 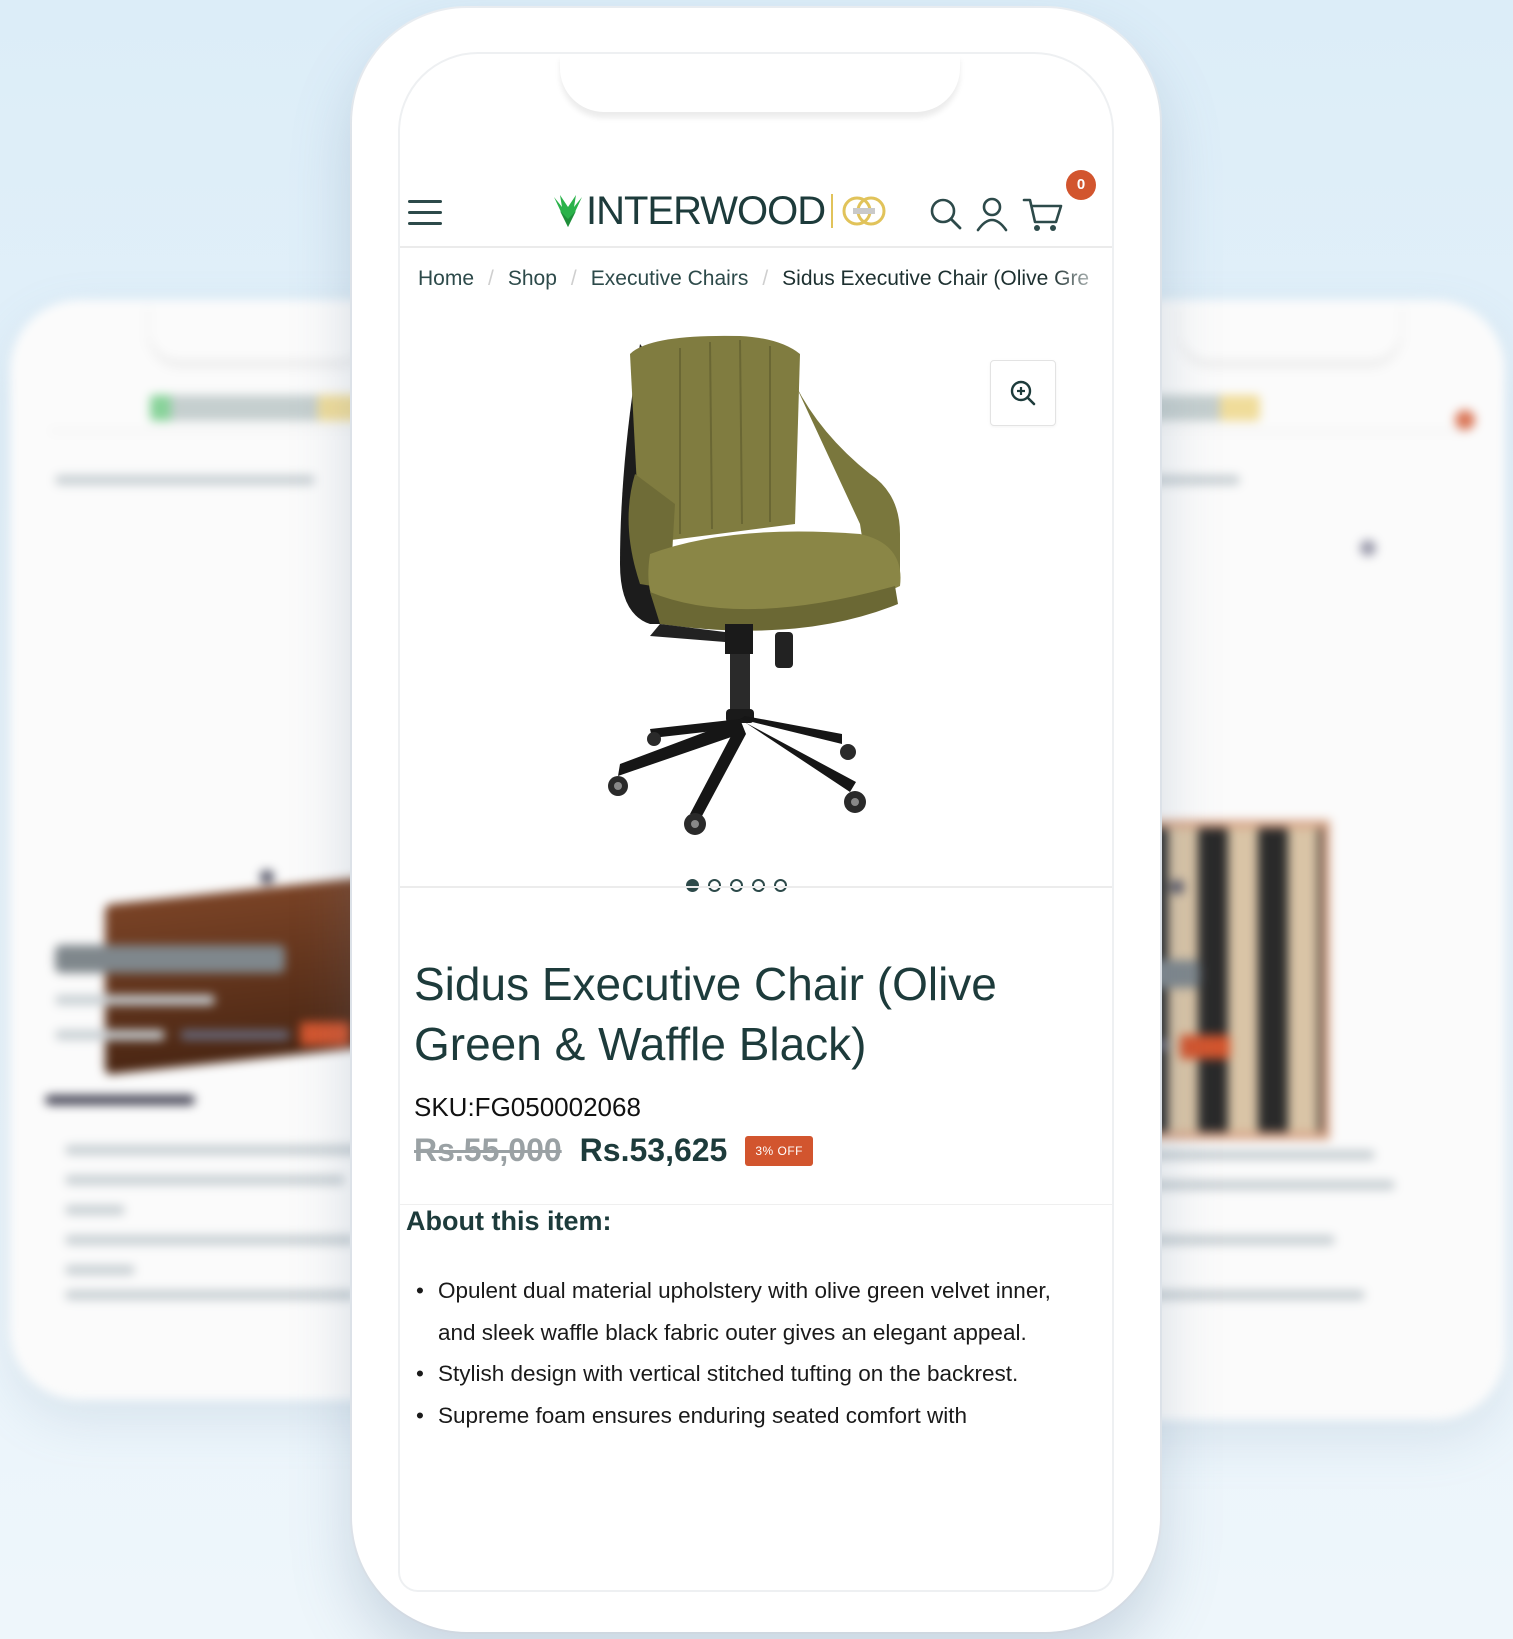 What do you see at coordinates (756, 887) in the screenshot?
I see `section-divider` at bounding box center [756, 887].